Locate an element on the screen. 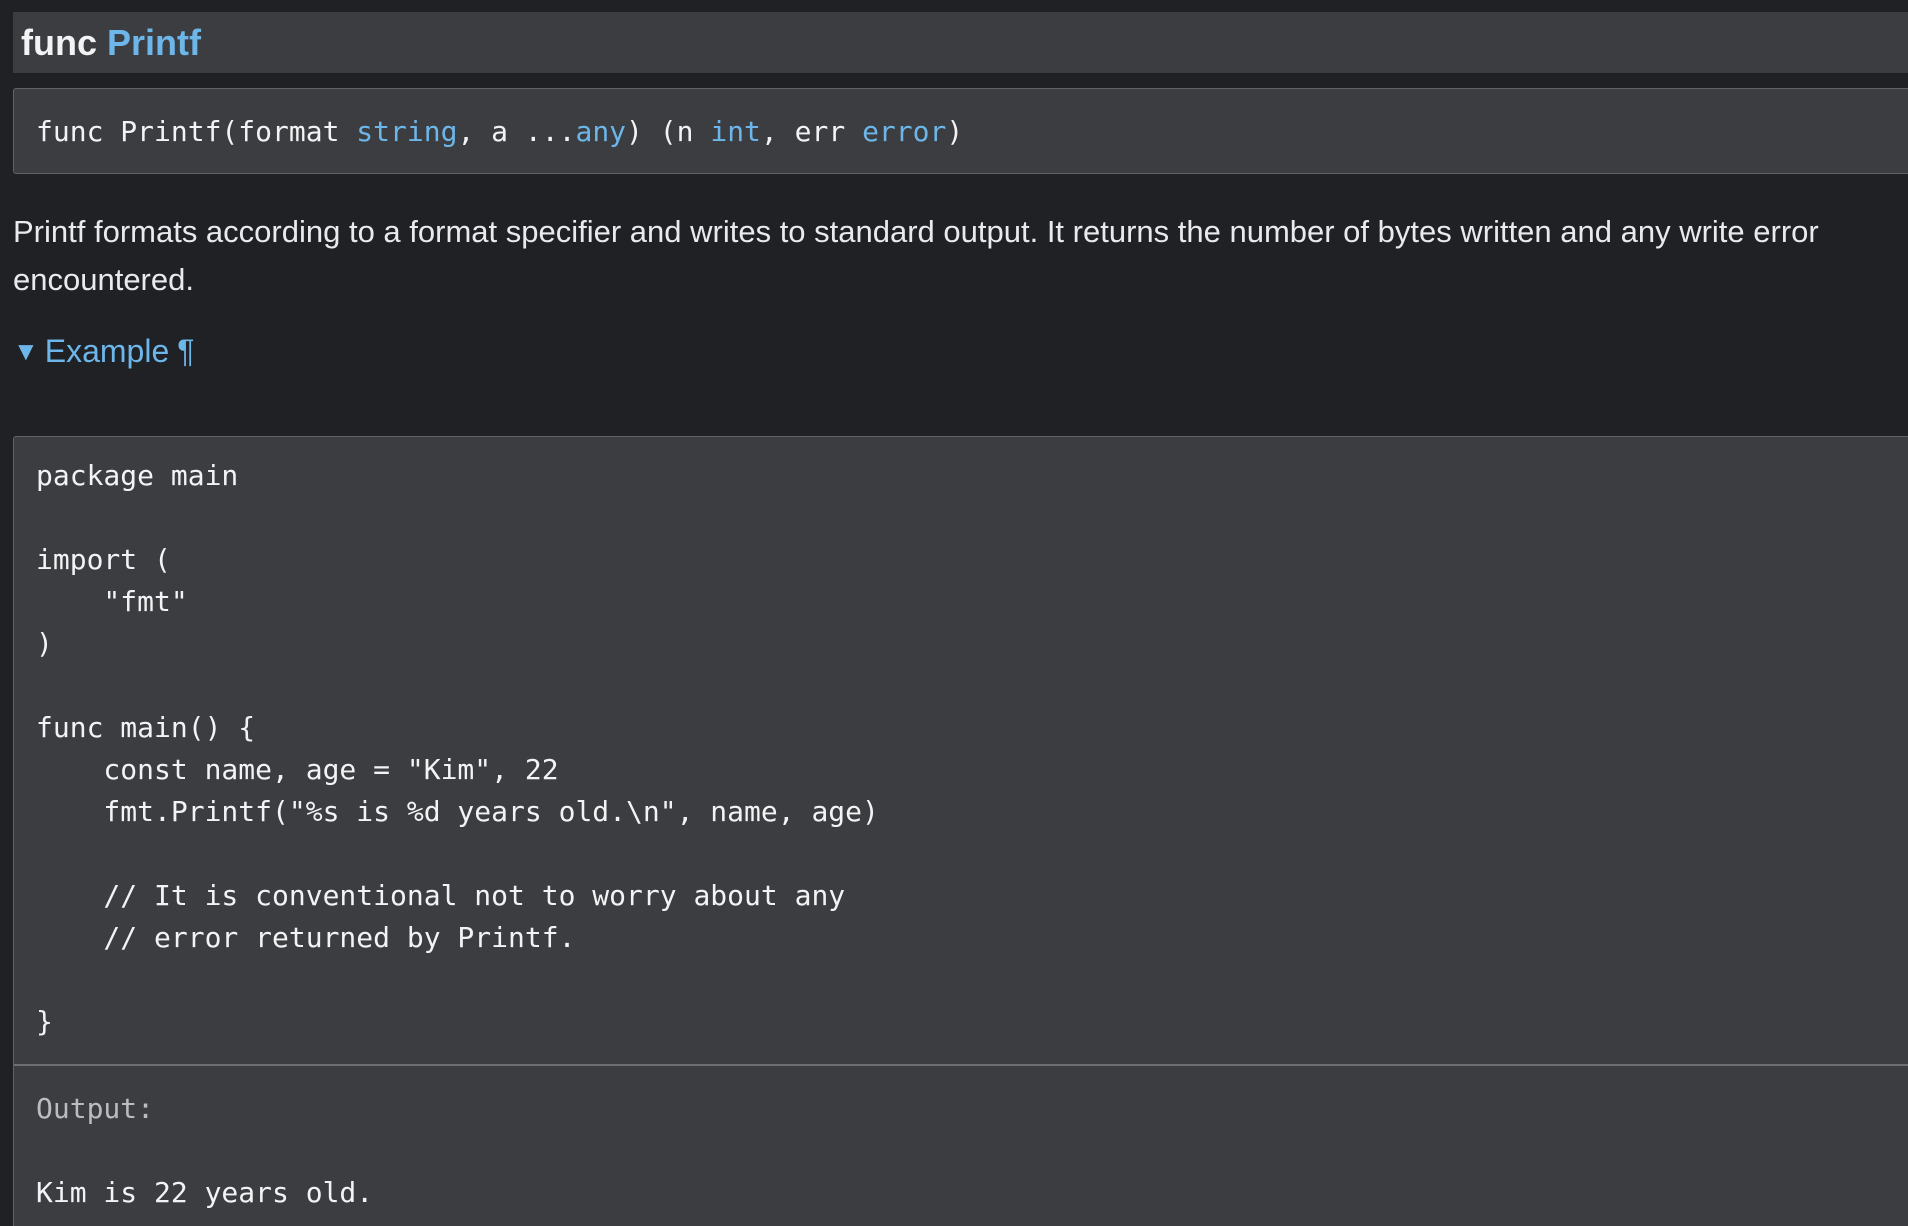  signature-text: ) (n is located at coordinates (668, 131).